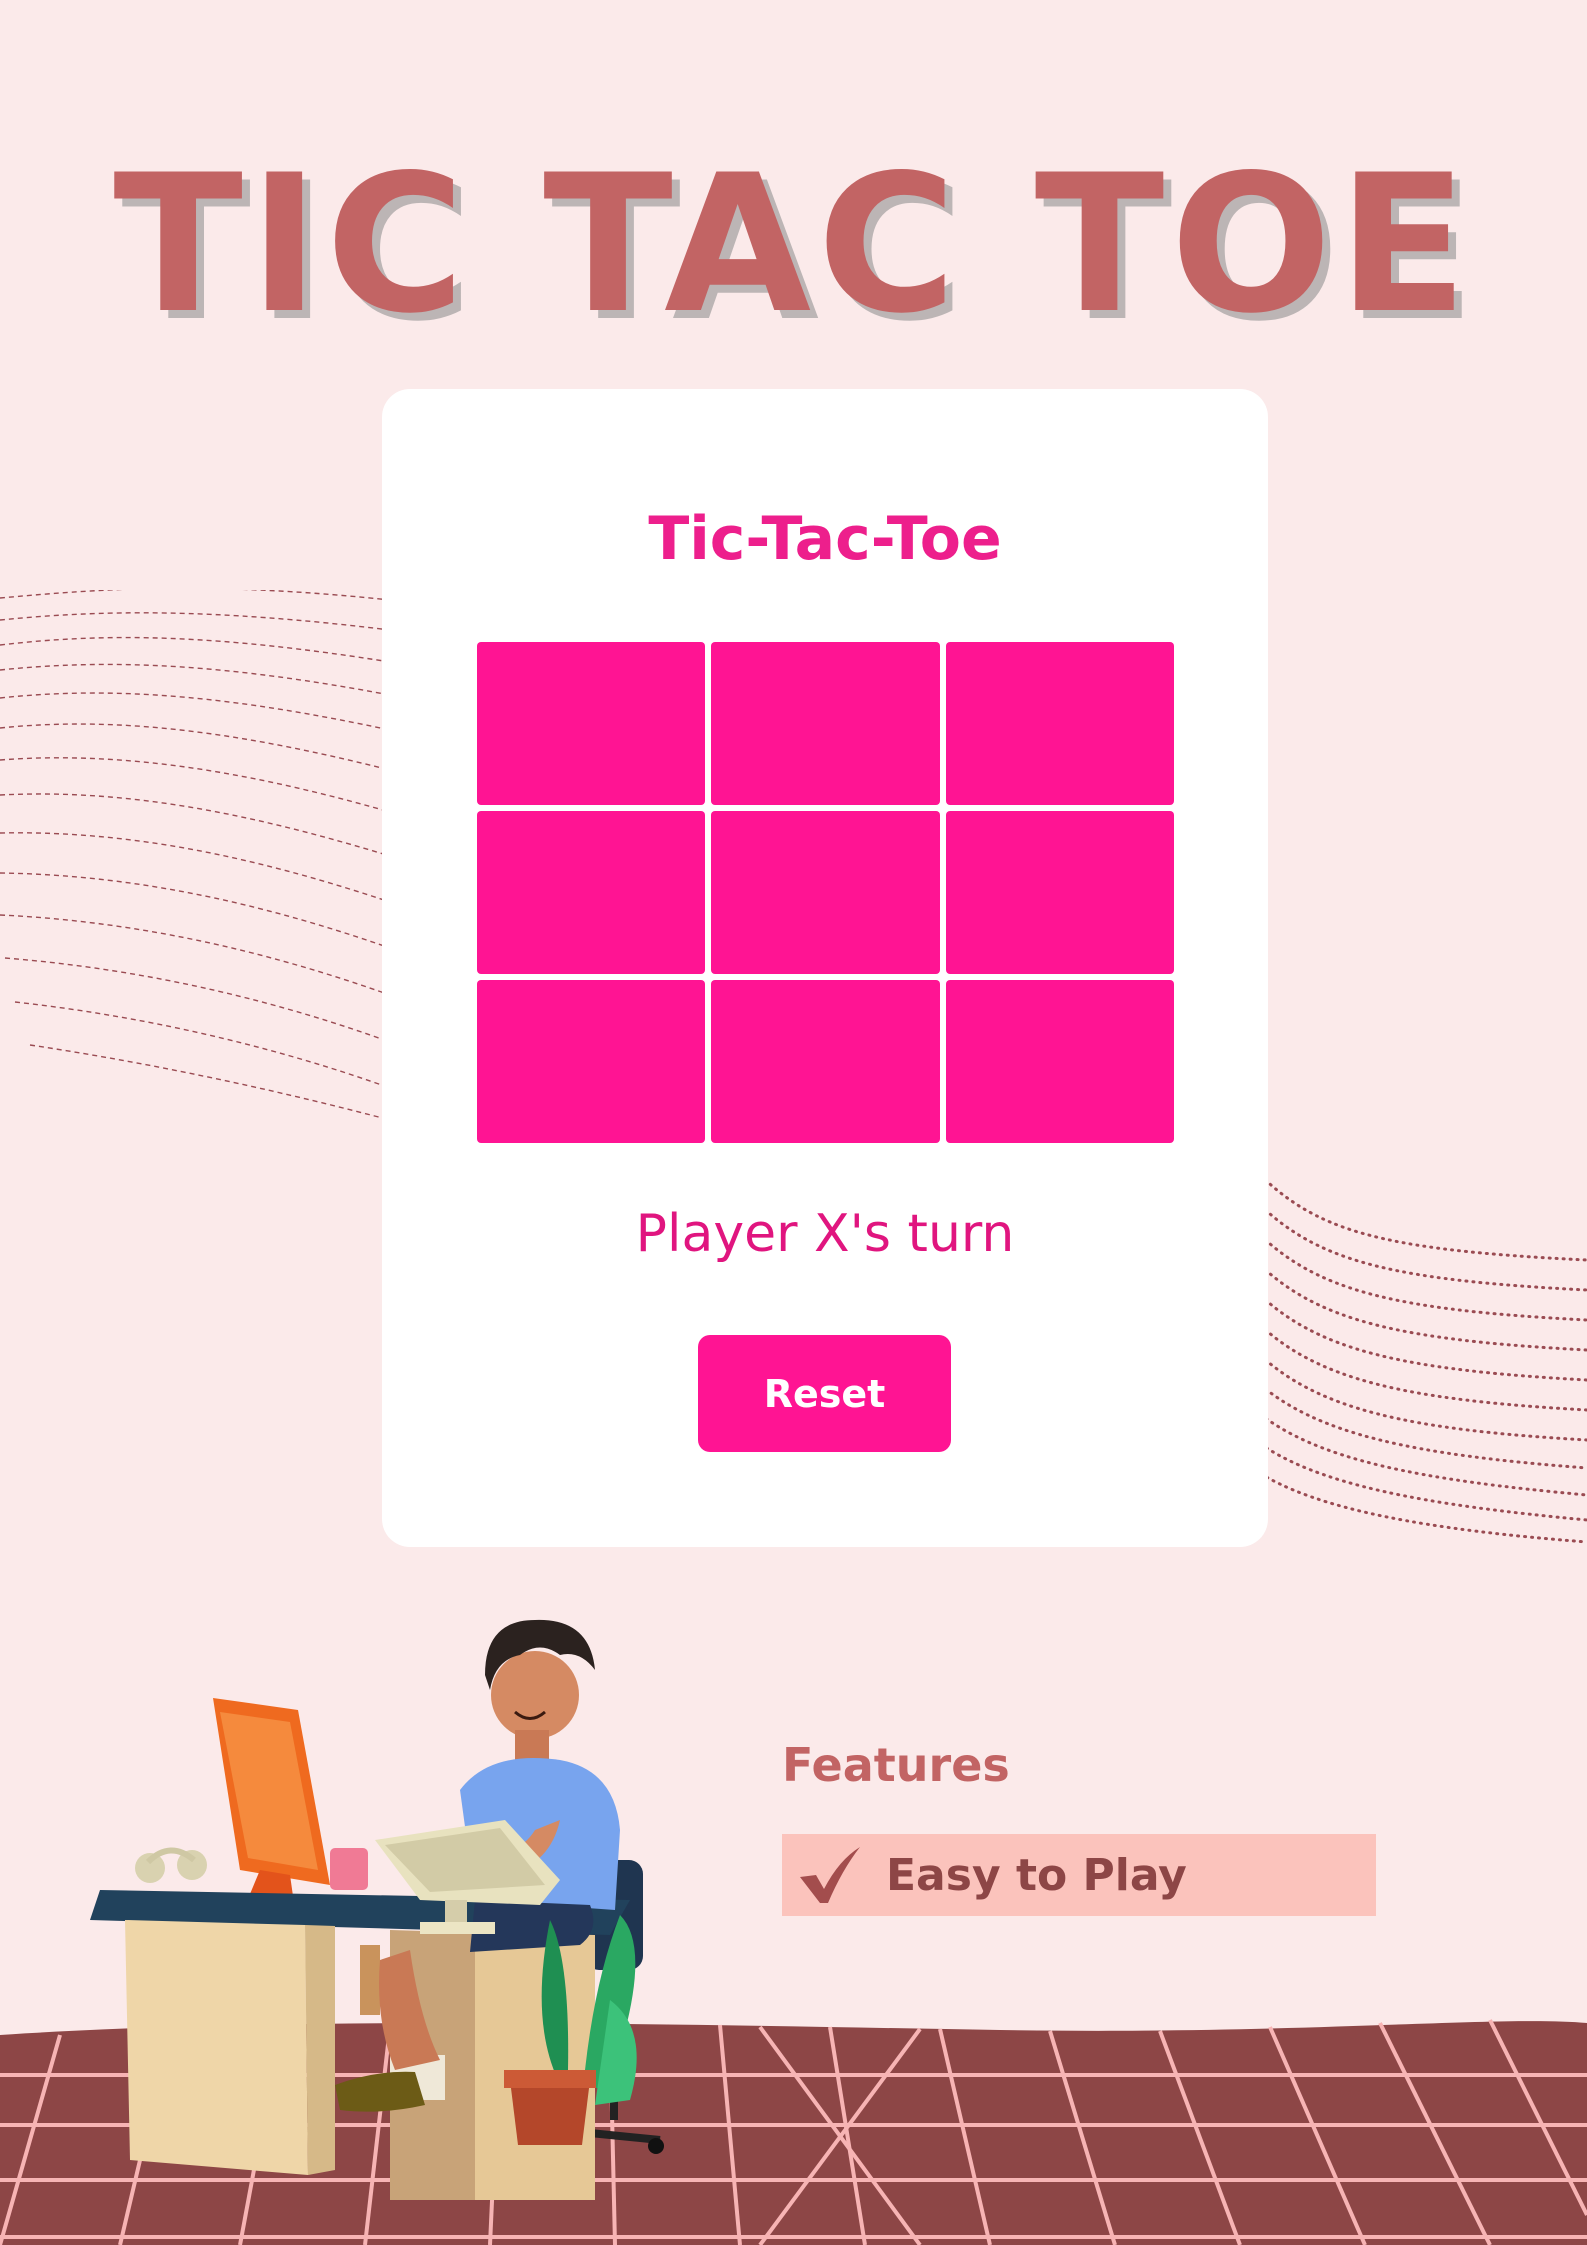  Describe the element at coordinates (377, 1909) in the screenshot. I see `person-at-desk-illustration` at that location.